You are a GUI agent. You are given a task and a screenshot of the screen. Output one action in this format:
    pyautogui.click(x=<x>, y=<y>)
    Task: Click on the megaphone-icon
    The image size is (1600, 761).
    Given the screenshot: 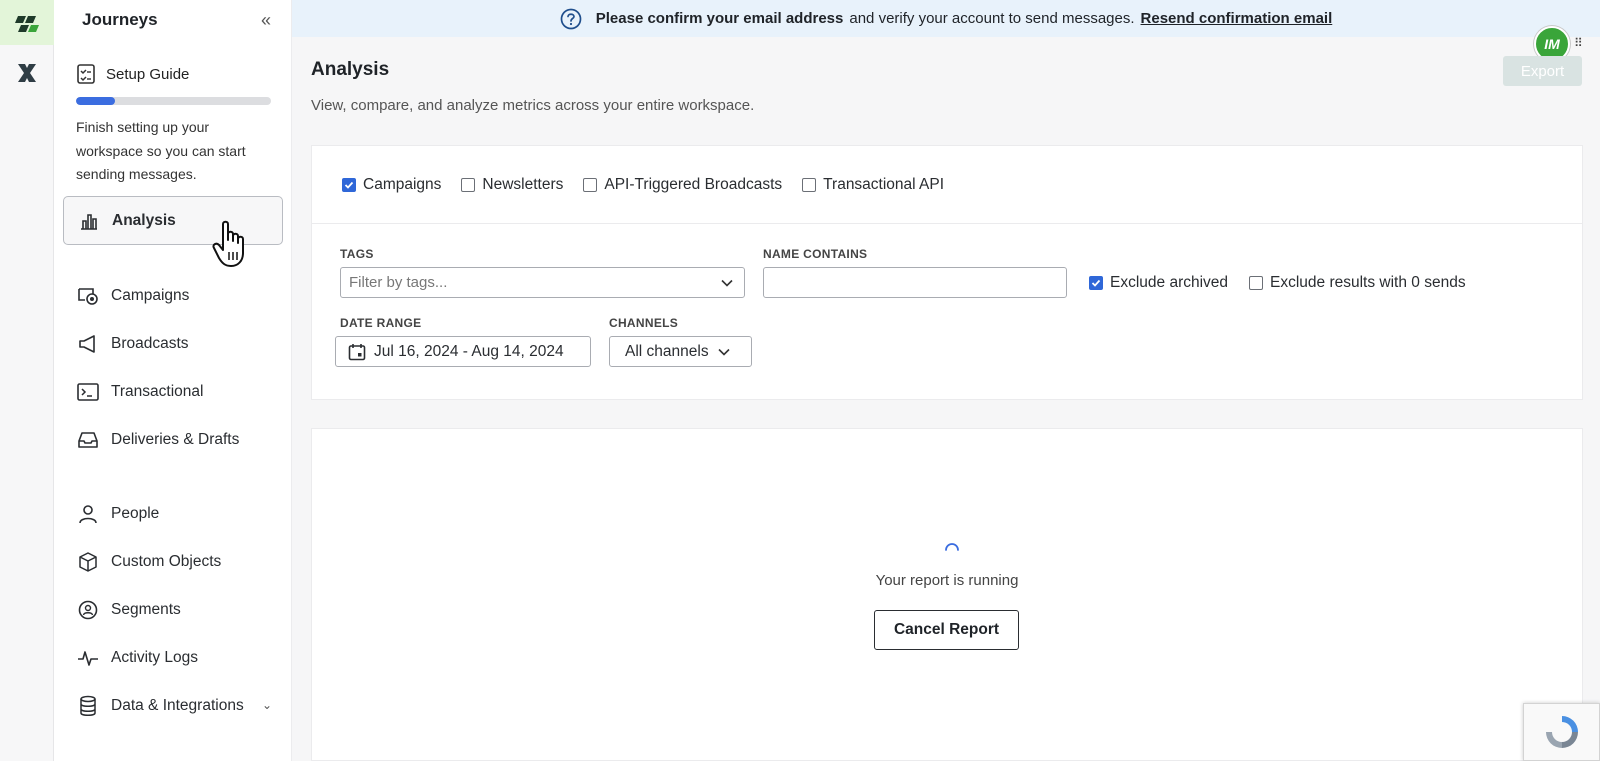 What is the action you would take?
    pyautogui.click(x=88, y=344)
    